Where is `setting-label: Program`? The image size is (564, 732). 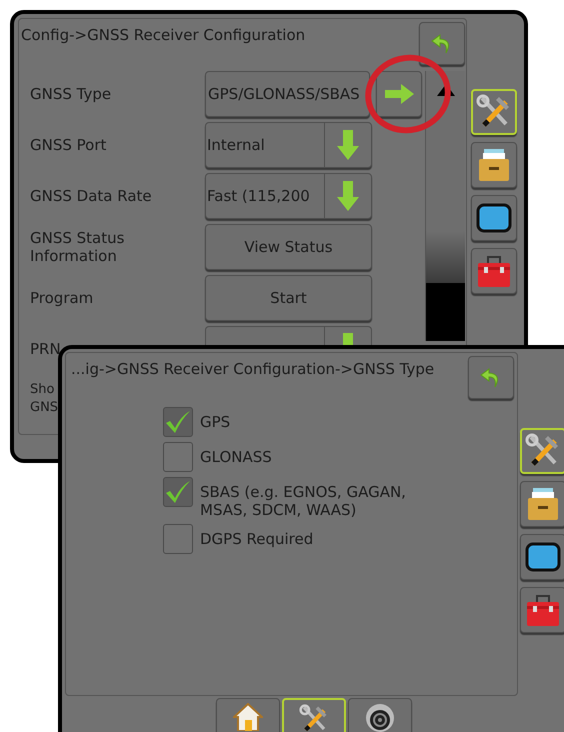
setting-label: Program is located at coordinates (62, 298).